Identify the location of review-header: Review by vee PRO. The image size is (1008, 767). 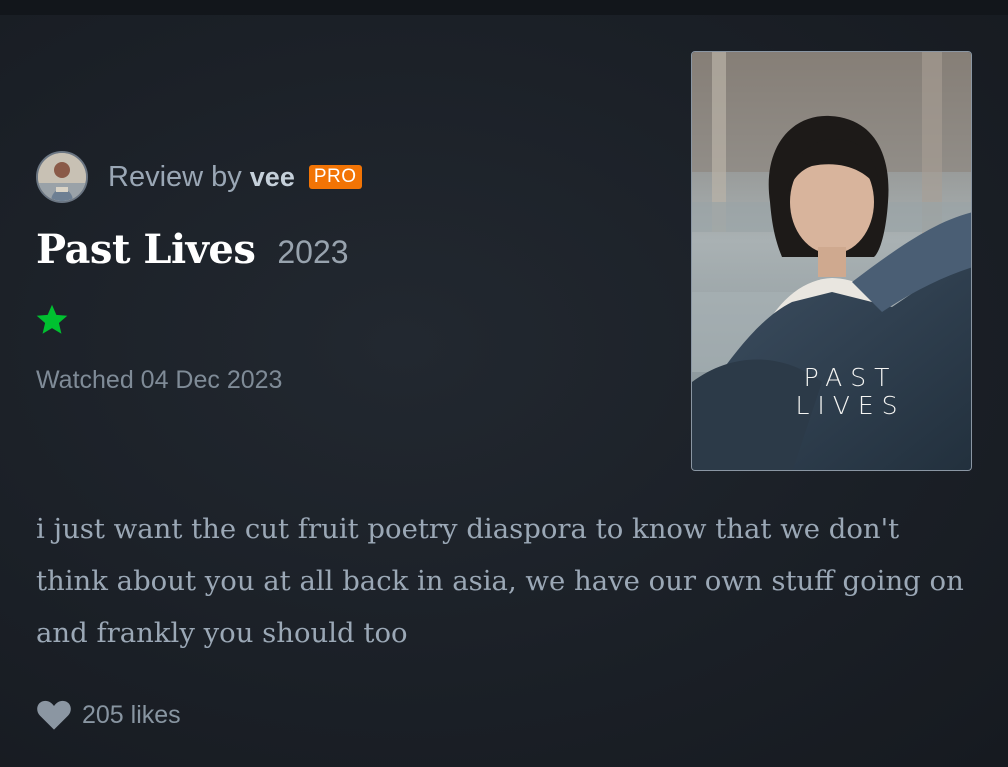
(199, 177).